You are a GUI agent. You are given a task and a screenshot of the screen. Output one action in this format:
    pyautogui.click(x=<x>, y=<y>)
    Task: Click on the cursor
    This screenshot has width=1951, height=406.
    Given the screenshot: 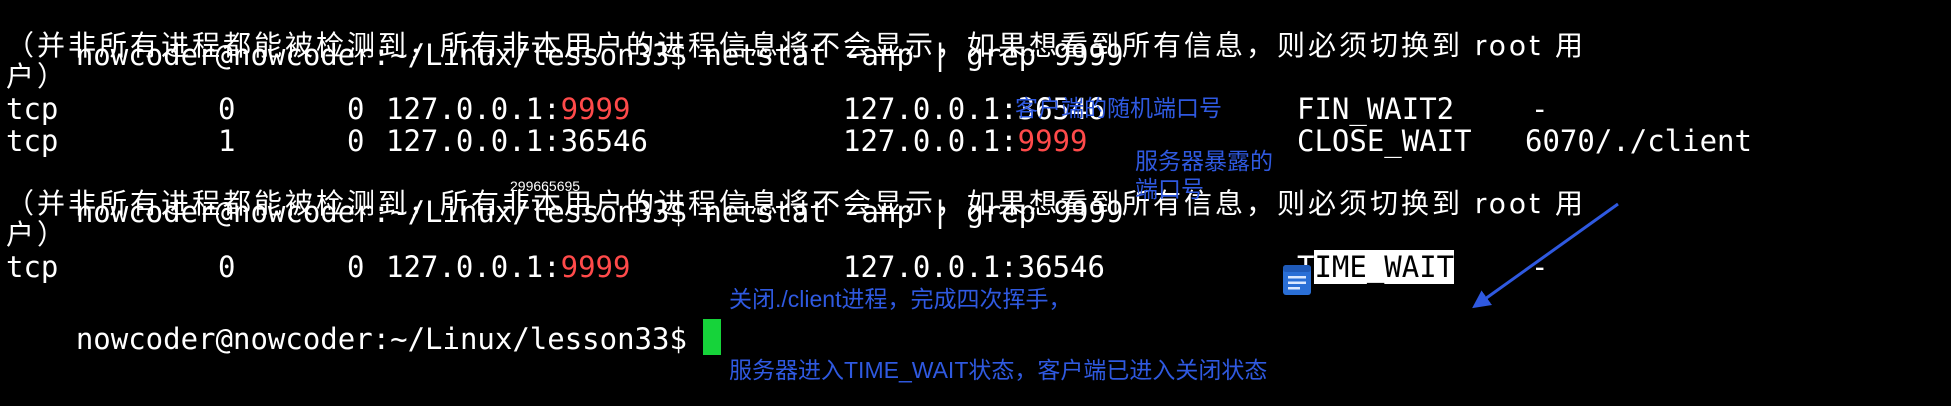 What is the action you would take?
    pyautogui.click(x=711, y=337)
    